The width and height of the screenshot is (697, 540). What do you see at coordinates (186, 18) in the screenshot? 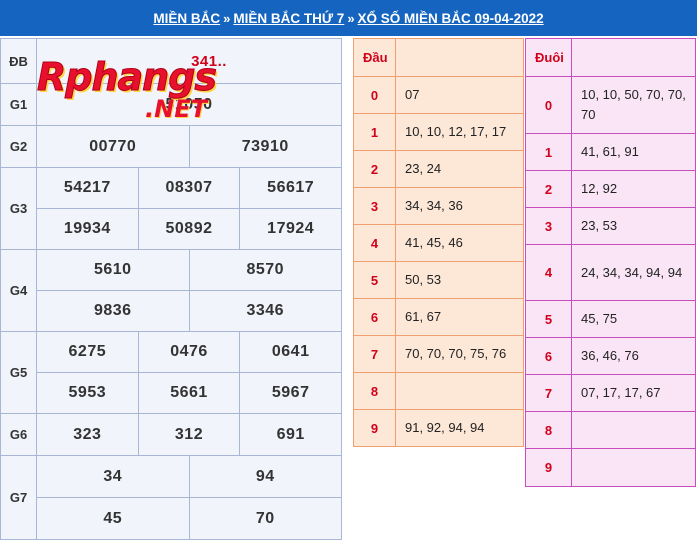
I see `breadcrumb-link-mien-bac: MIỀN BẮC` at bounding box center [186, 18].